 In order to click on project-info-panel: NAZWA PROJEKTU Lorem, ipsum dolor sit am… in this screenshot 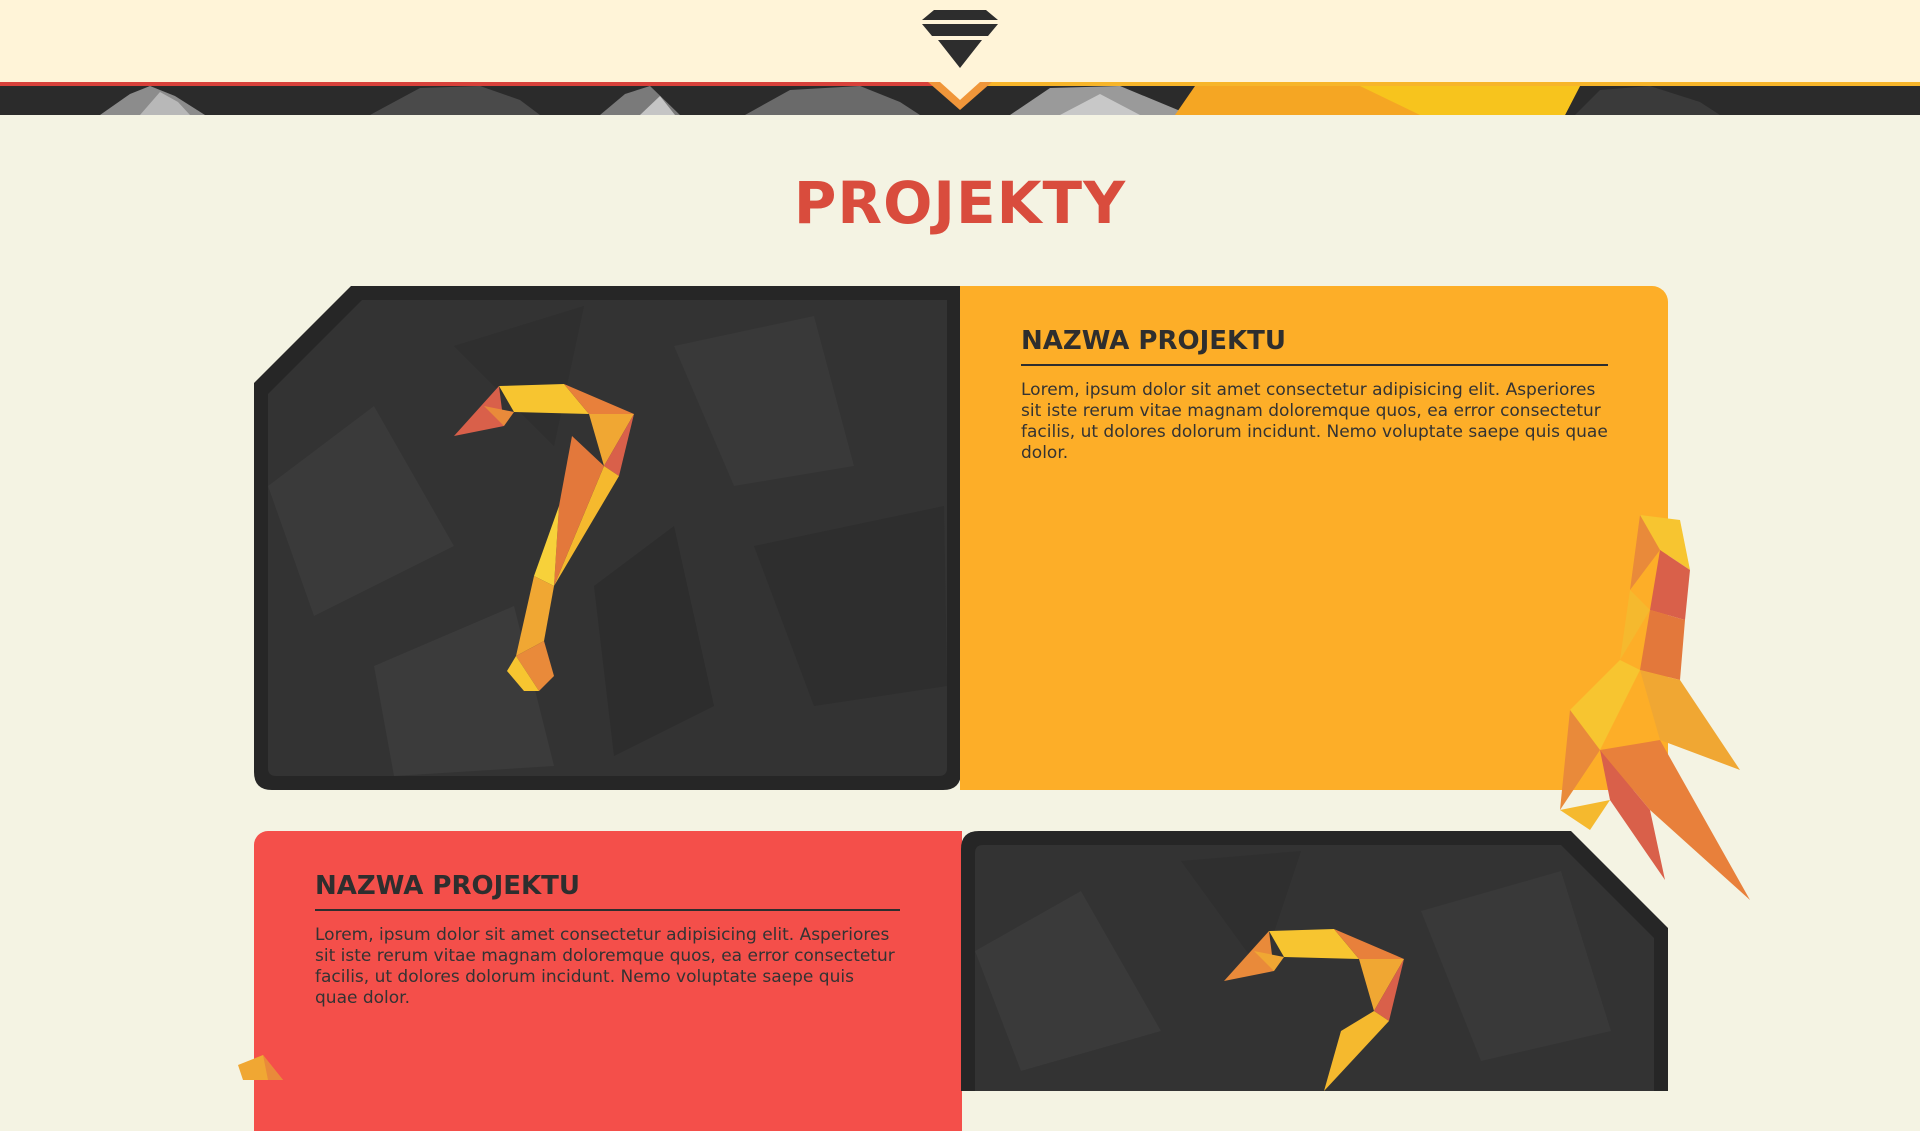, I will do `click(608, 981)`.